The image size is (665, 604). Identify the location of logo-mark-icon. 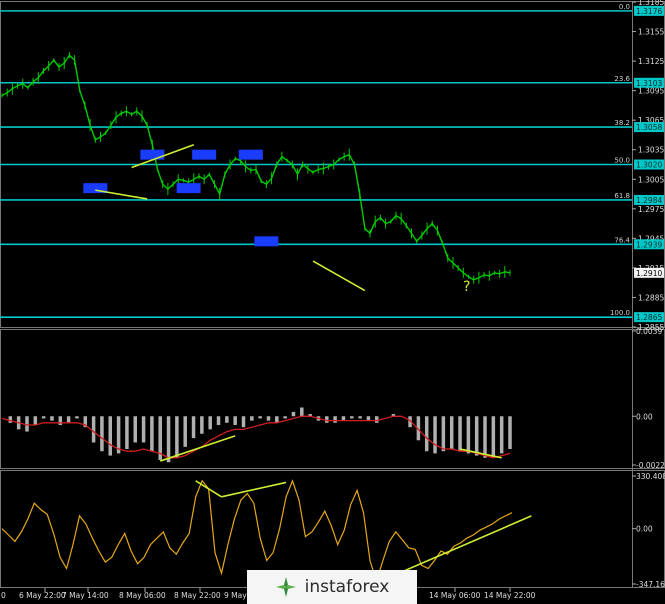
(285, 587).